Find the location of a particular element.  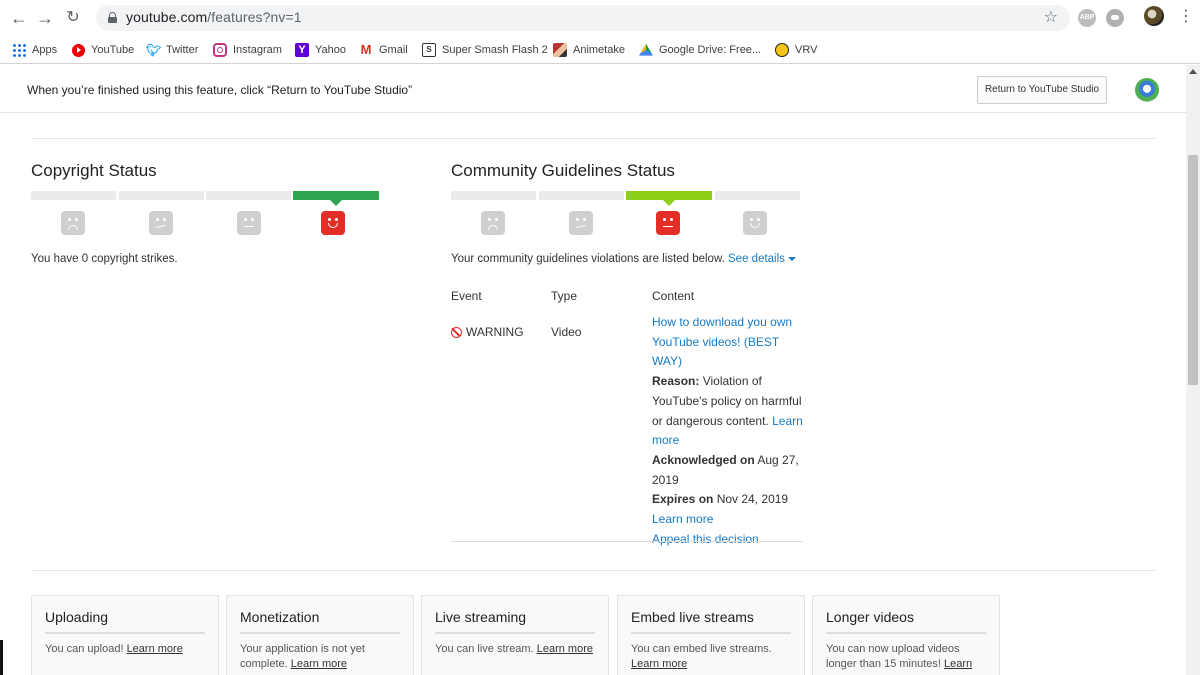

event-column-header: Event is located at coordinates (466, 296).